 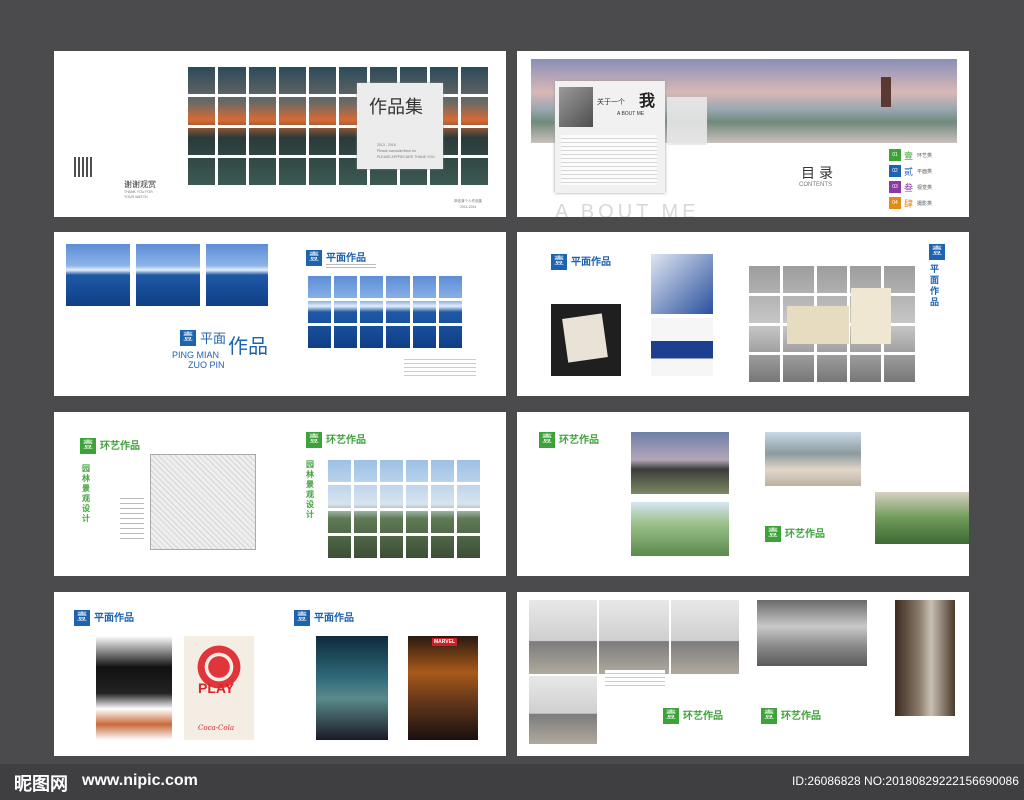 What do you see at coordinates (280, 314) in the screenshot?
I see `graphic-intro-spread: 壹 平面 作品 PING MIAN ZUO PIN 壹 平面作品` at bounding box center [280, 314].